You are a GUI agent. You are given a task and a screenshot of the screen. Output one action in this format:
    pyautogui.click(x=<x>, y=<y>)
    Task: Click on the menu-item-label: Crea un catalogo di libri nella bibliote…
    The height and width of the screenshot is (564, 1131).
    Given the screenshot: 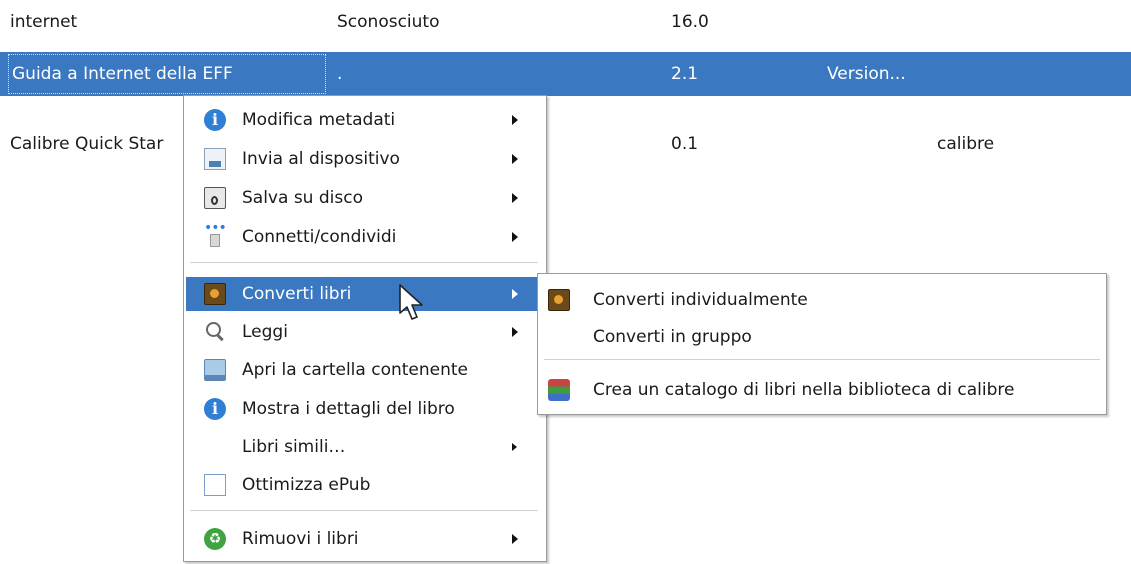 What is the action you would take?
    pyautogui.click(x=804, y=390)
    